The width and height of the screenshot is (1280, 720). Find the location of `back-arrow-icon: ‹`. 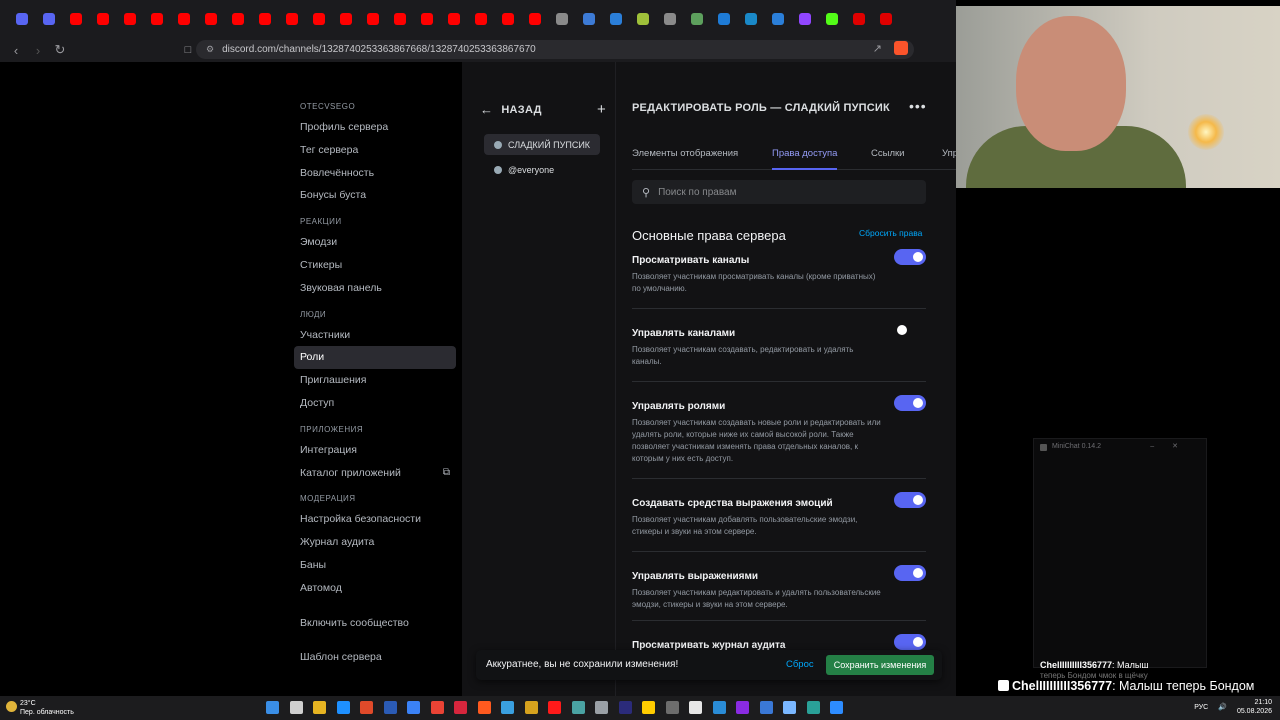

back-arrow-icon: ‹ is located at coordinates (16, 50).